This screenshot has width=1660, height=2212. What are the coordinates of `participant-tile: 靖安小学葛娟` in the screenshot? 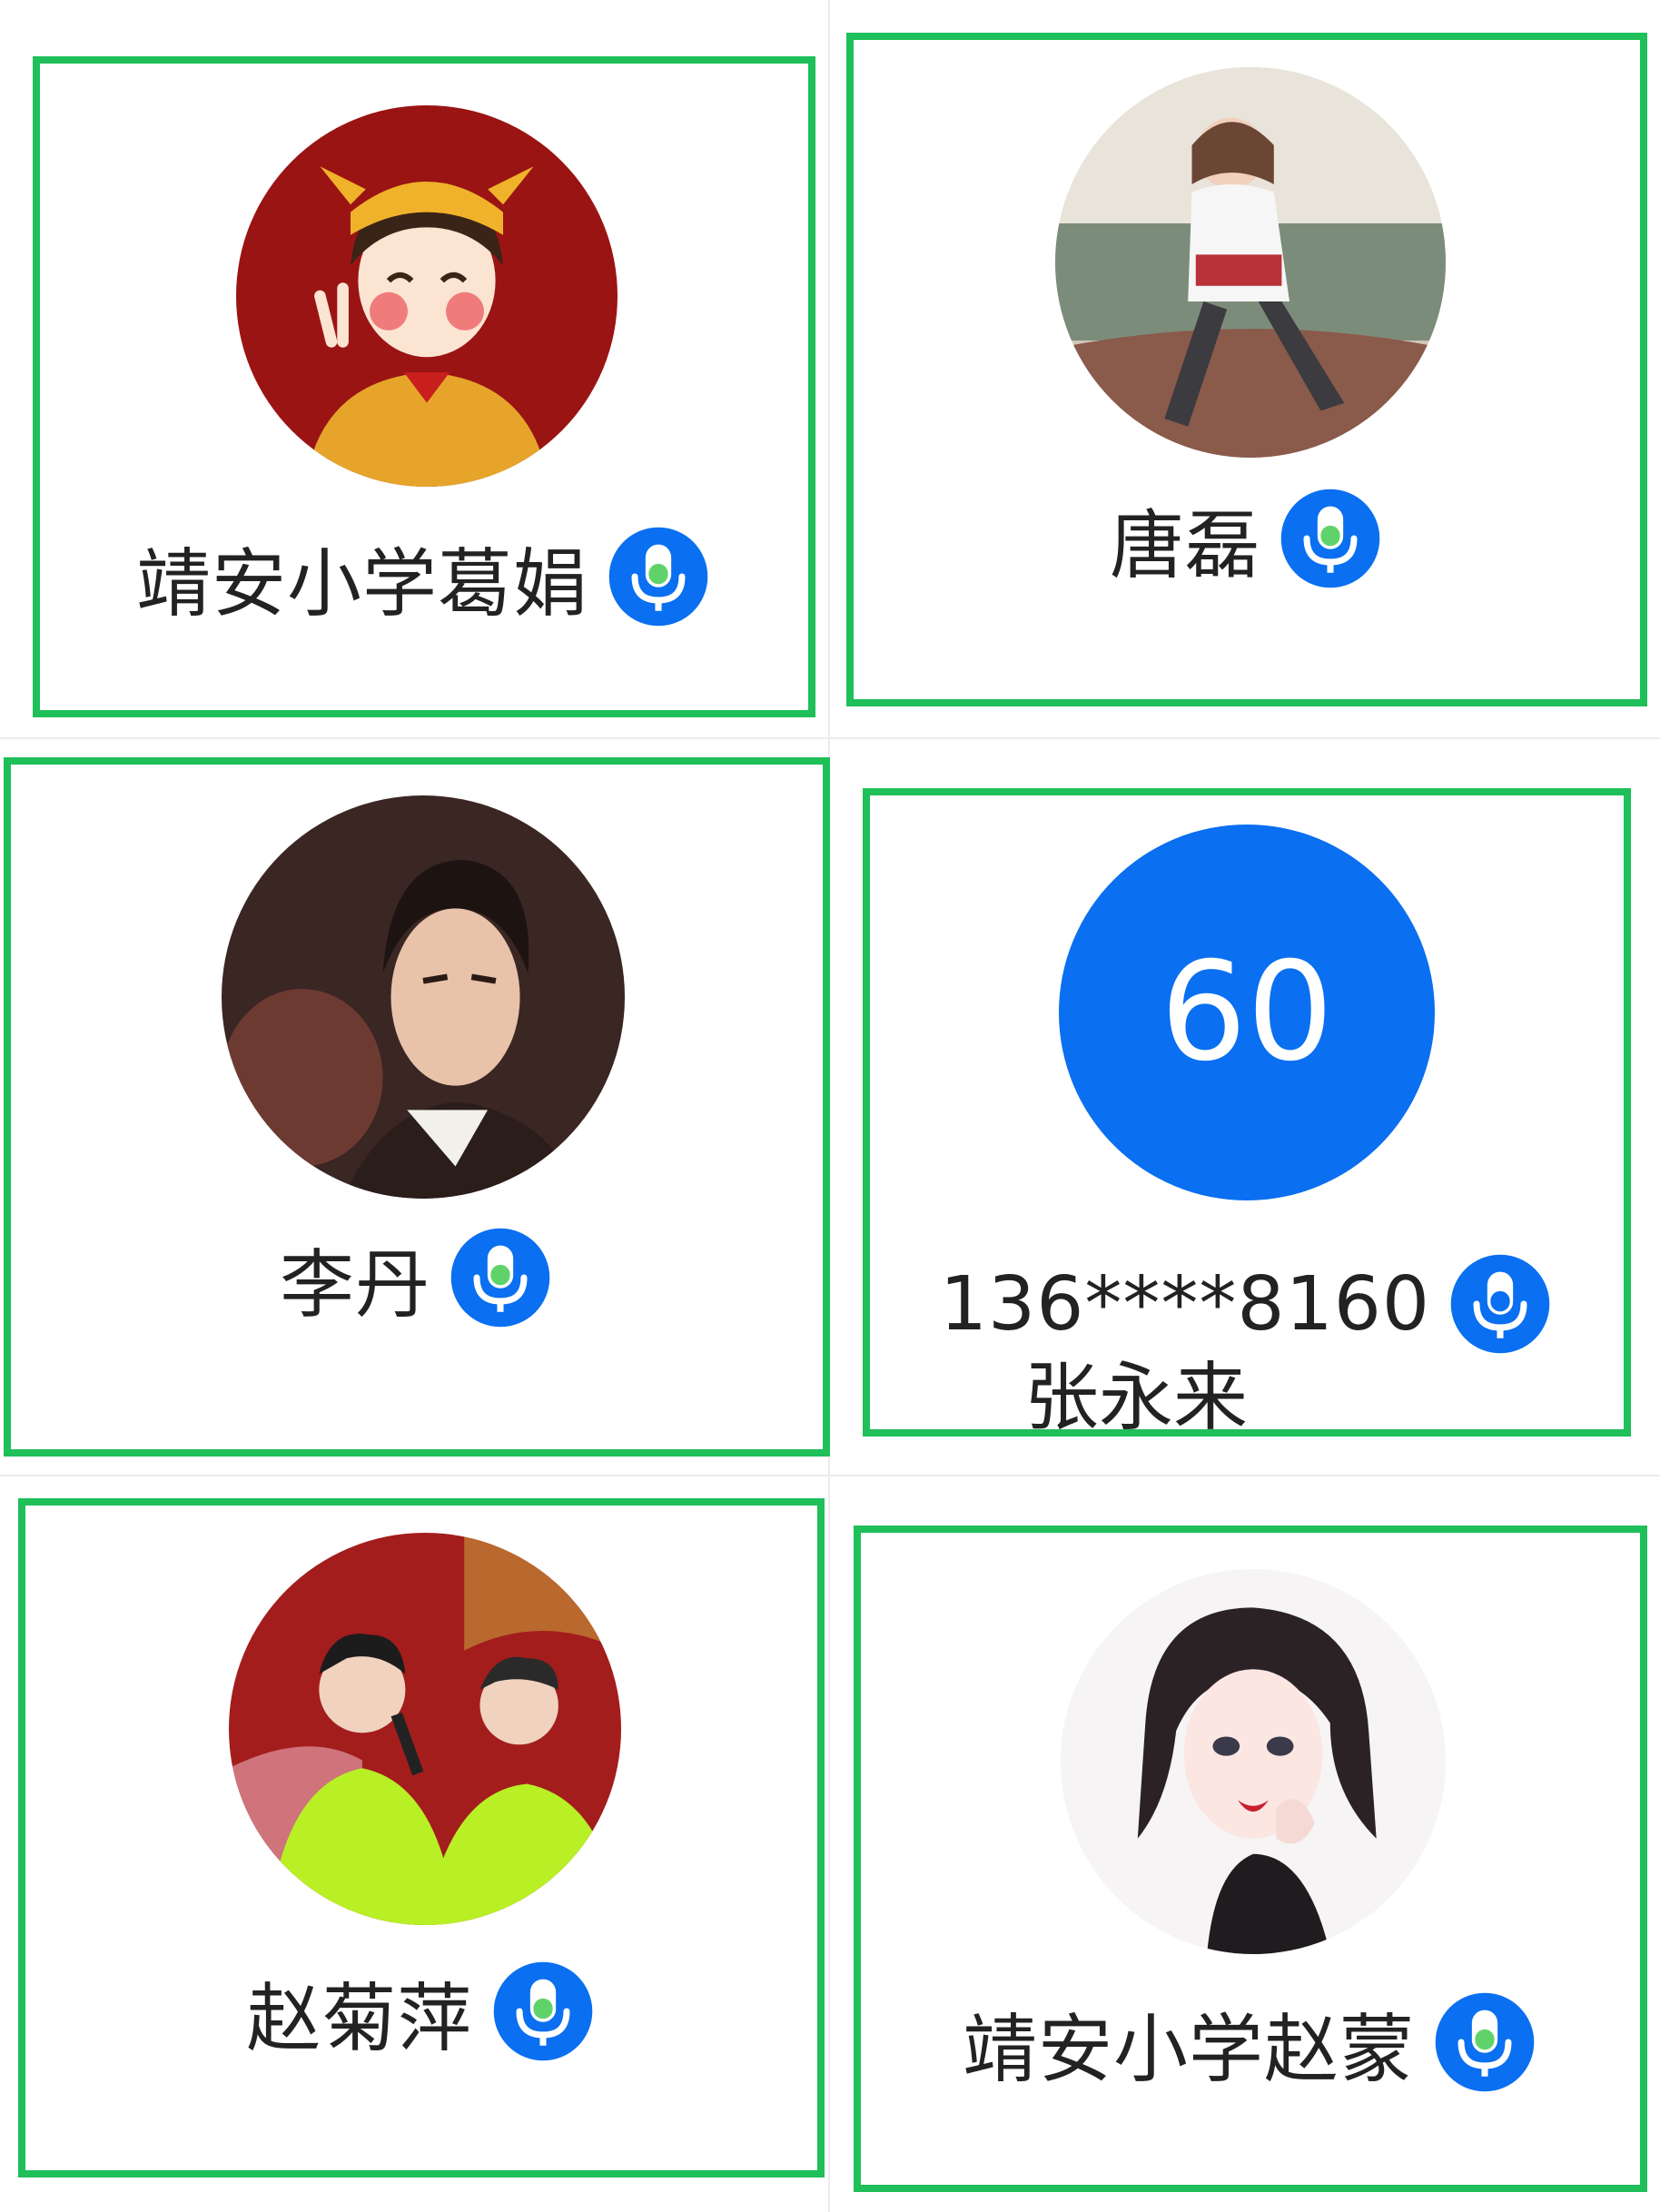 It's located at (424, 387).